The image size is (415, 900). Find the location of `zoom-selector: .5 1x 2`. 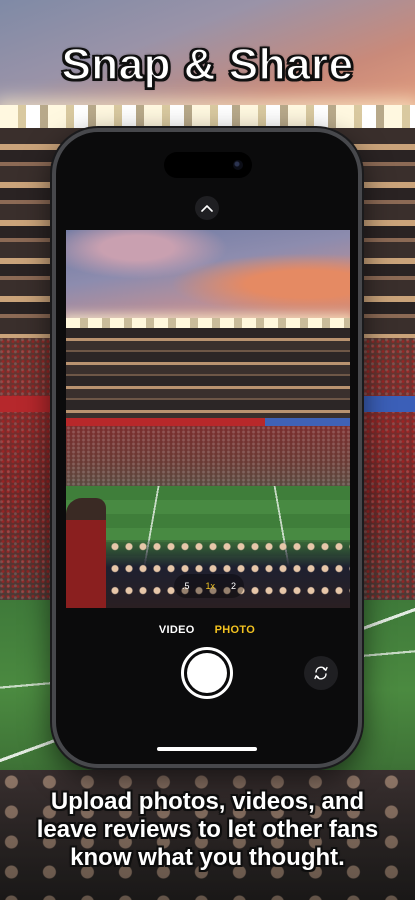

zoom-selector: .5 1x 2 is located at coordinates (209, 586).